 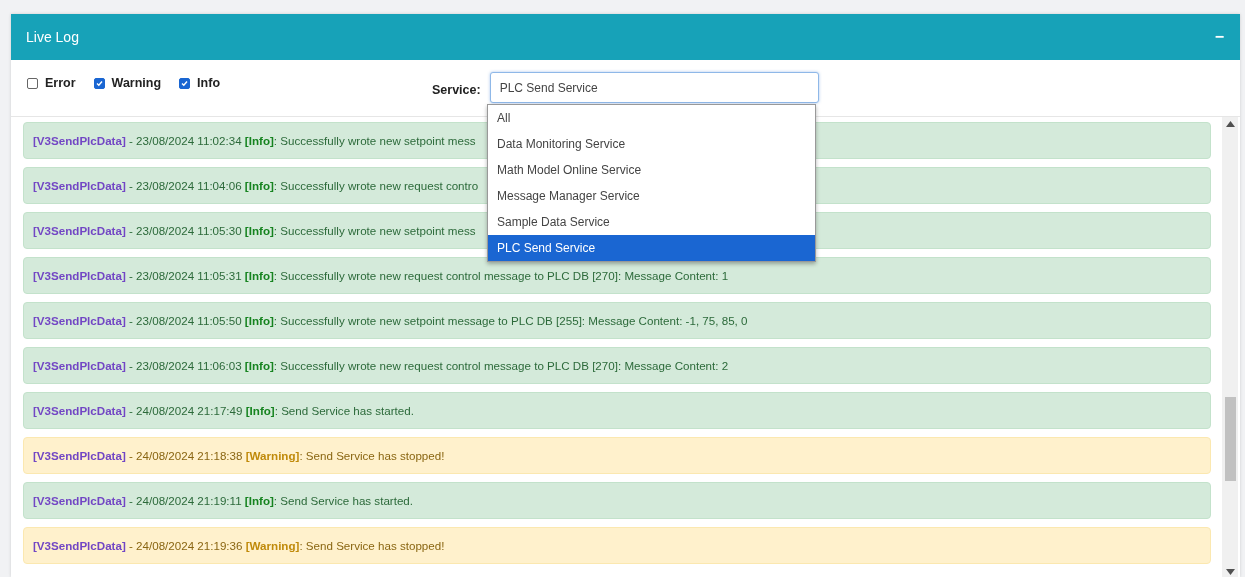 I want to click on log-text: [V3SendPlcData] - 23/08/2024 11:04:06 [Info]: Successfully wrote new request contro, so click(x=256, y=185).